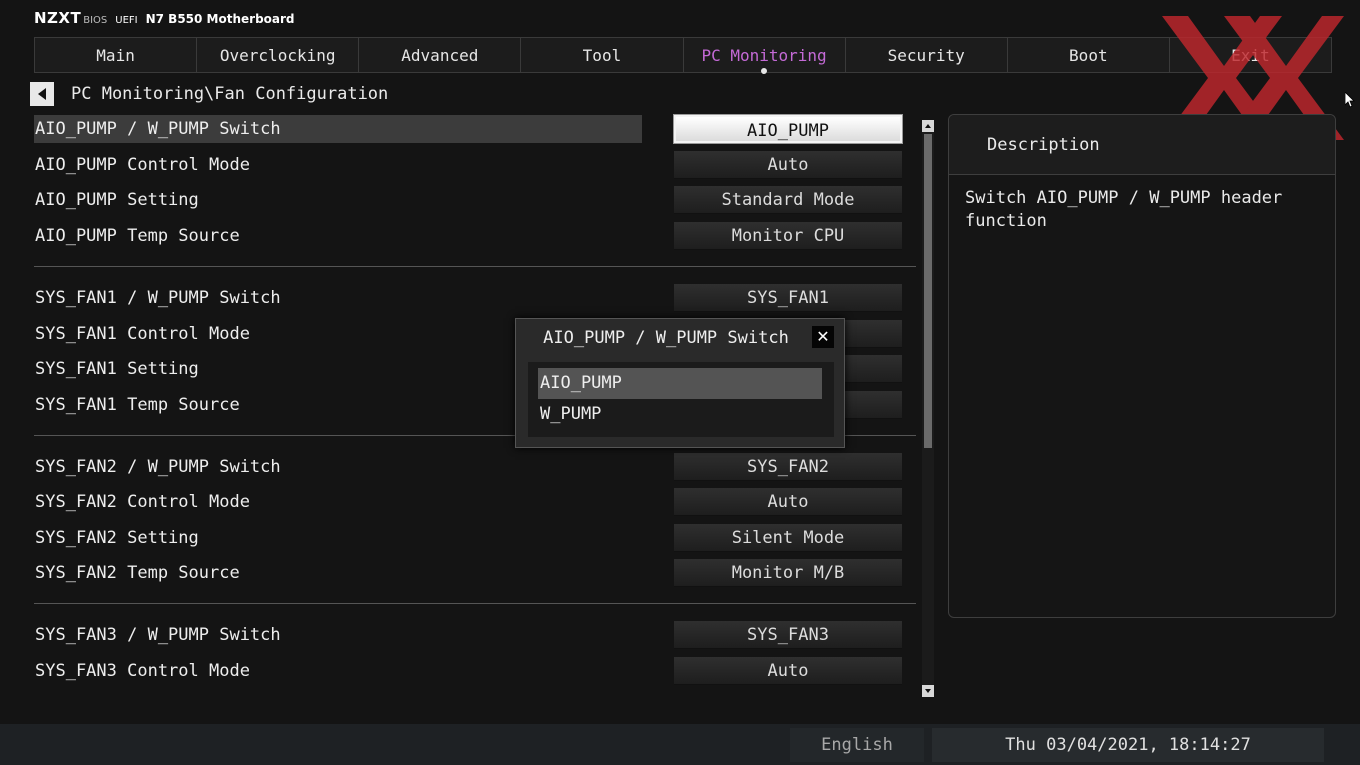  Describe the element at coordinates (788, 298) in the screenshot. I see `setting-value-button: SYS_FAN1` at that location.